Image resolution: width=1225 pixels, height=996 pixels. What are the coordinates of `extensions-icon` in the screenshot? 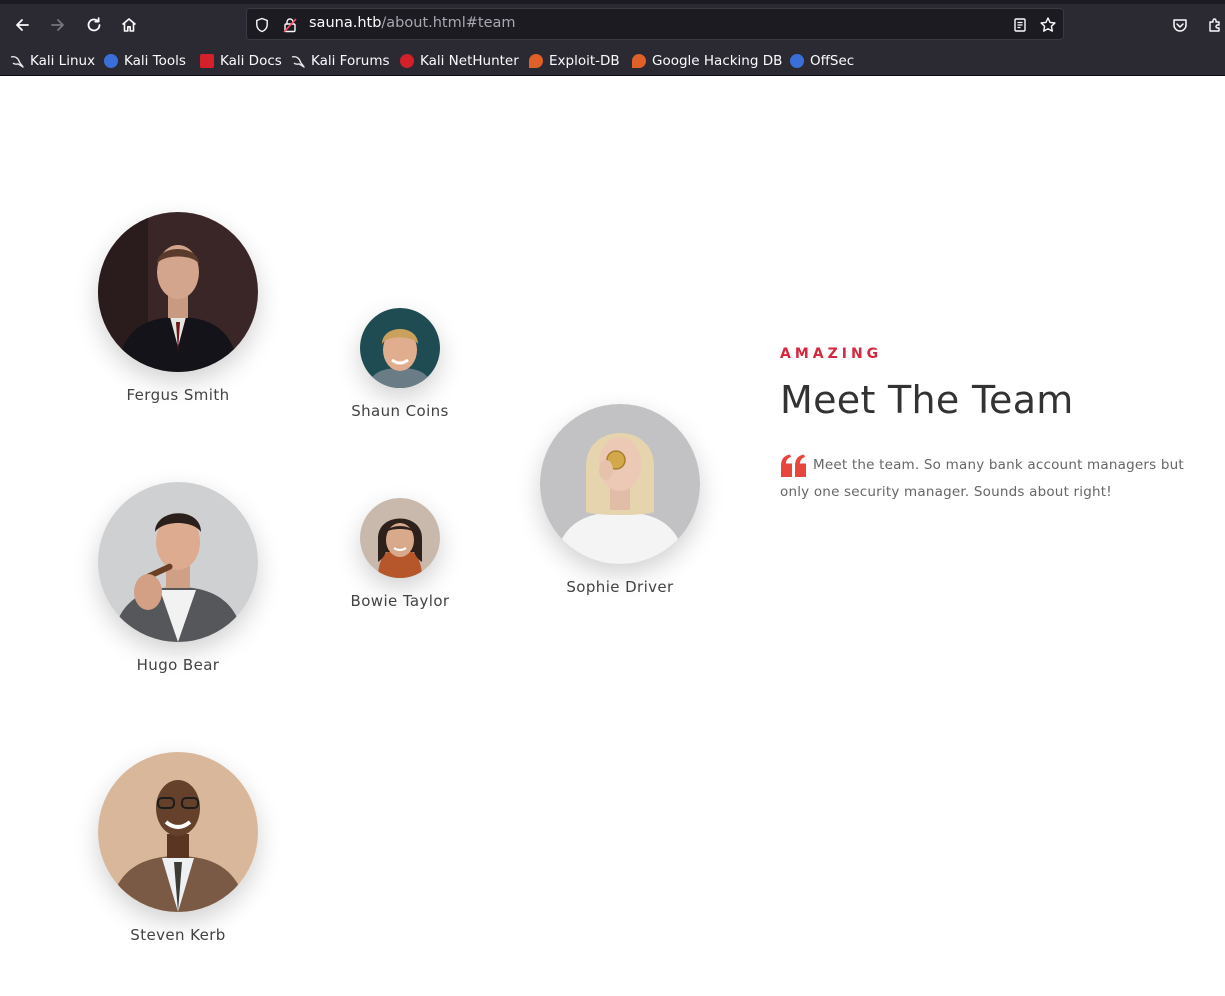 It's located at (1214, 25).